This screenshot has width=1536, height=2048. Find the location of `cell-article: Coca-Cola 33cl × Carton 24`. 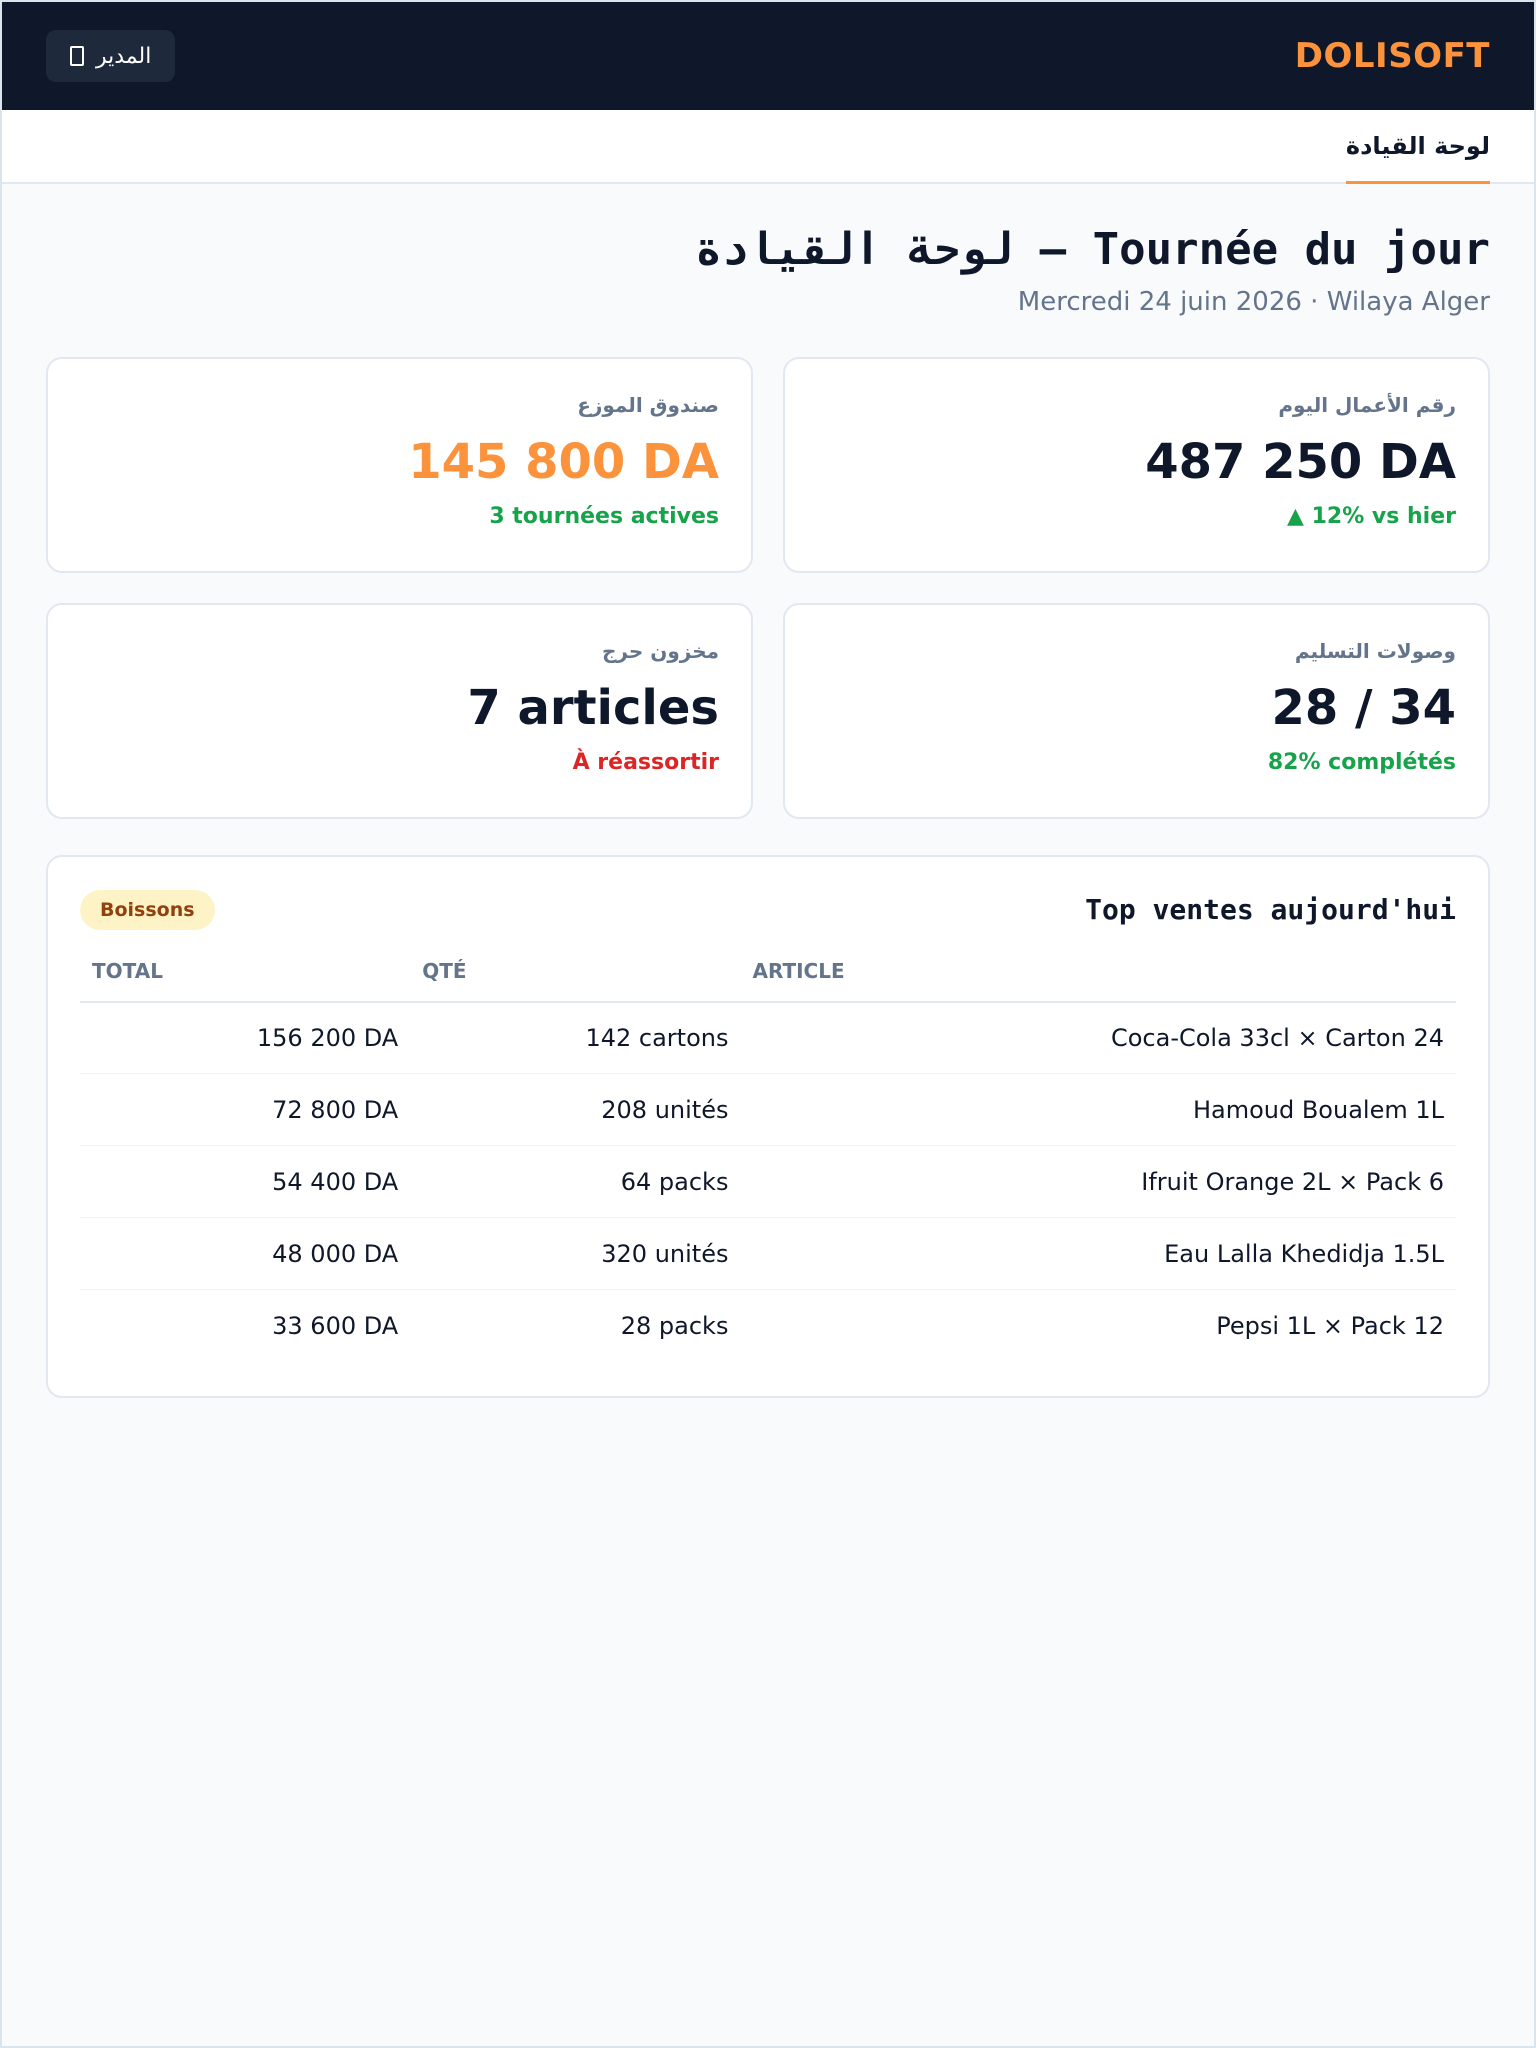

cell-article: Coca-Cola 33cl × Carton 24 is located at coordinates (1098, 1038).